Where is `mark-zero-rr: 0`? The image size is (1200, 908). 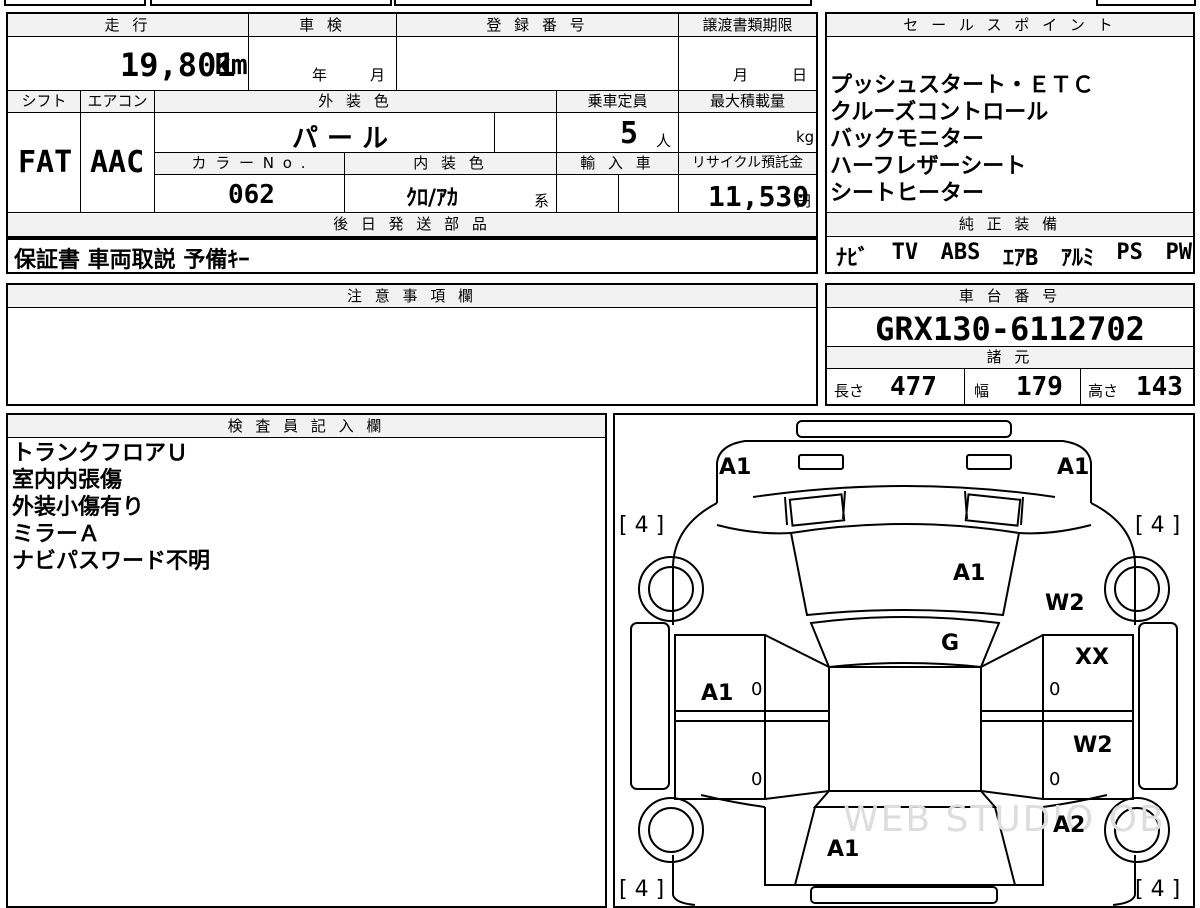
mark-zero-rr: 0 is located at coordinates (1055, 779).